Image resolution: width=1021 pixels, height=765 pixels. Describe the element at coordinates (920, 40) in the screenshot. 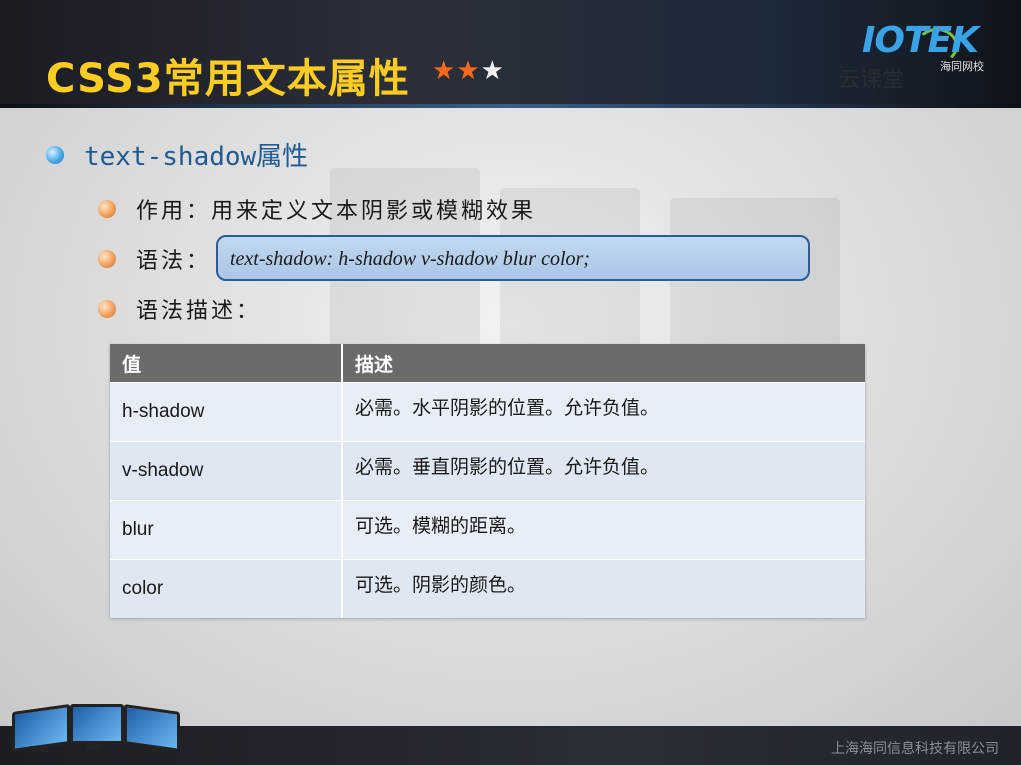

I see `logo-text: IOTEK` at that location.